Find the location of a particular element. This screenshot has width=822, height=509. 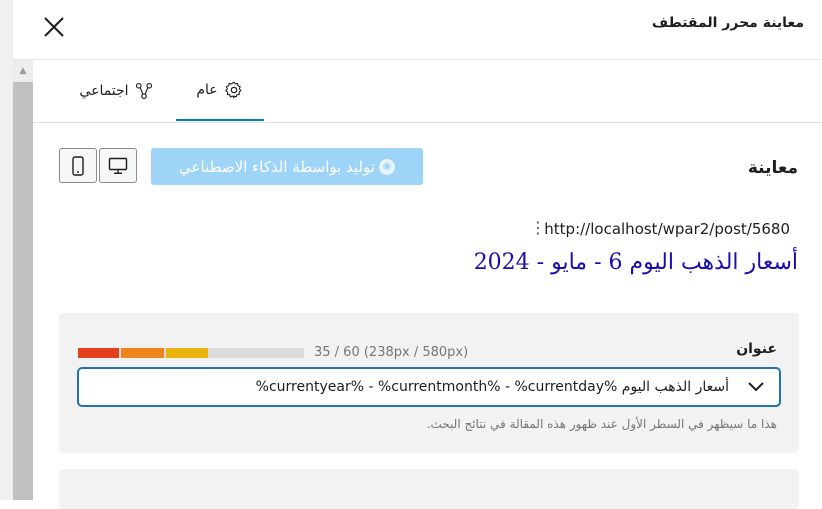

share-icon is located at coordinates (143, 90).